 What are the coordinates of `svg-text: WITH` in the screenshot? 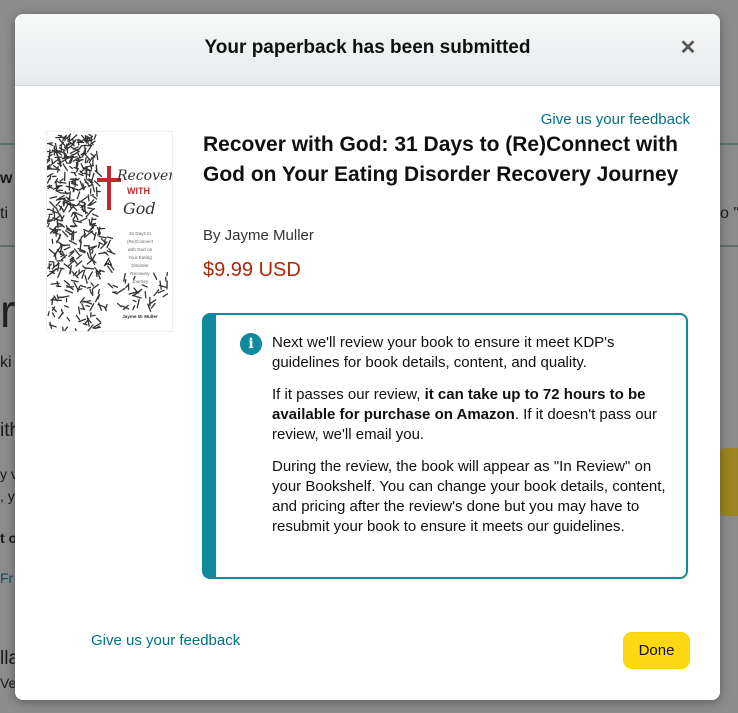 It's located at (138, 191).